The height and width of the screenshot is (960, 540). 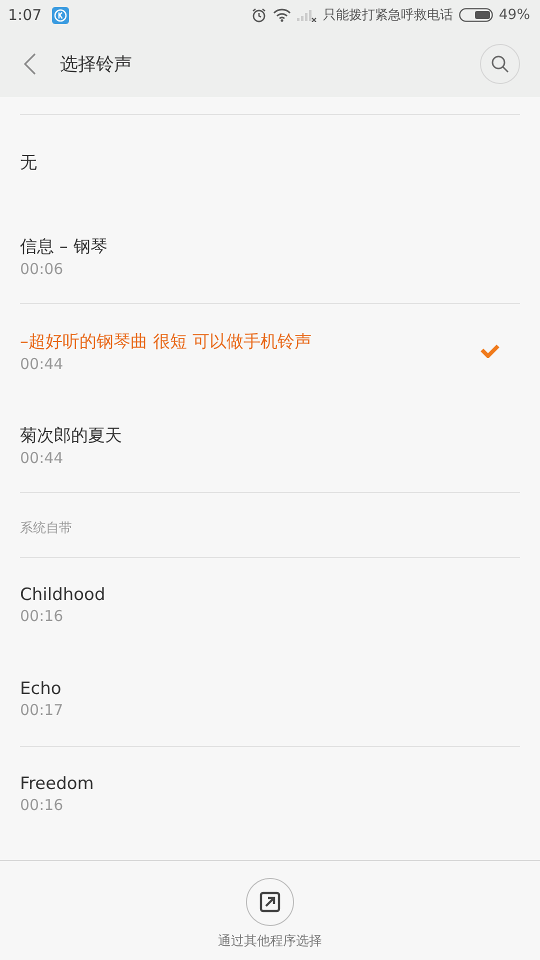 I want to click on ringtone-title: 信息 – 钢琴, so click(x=64, y=247).